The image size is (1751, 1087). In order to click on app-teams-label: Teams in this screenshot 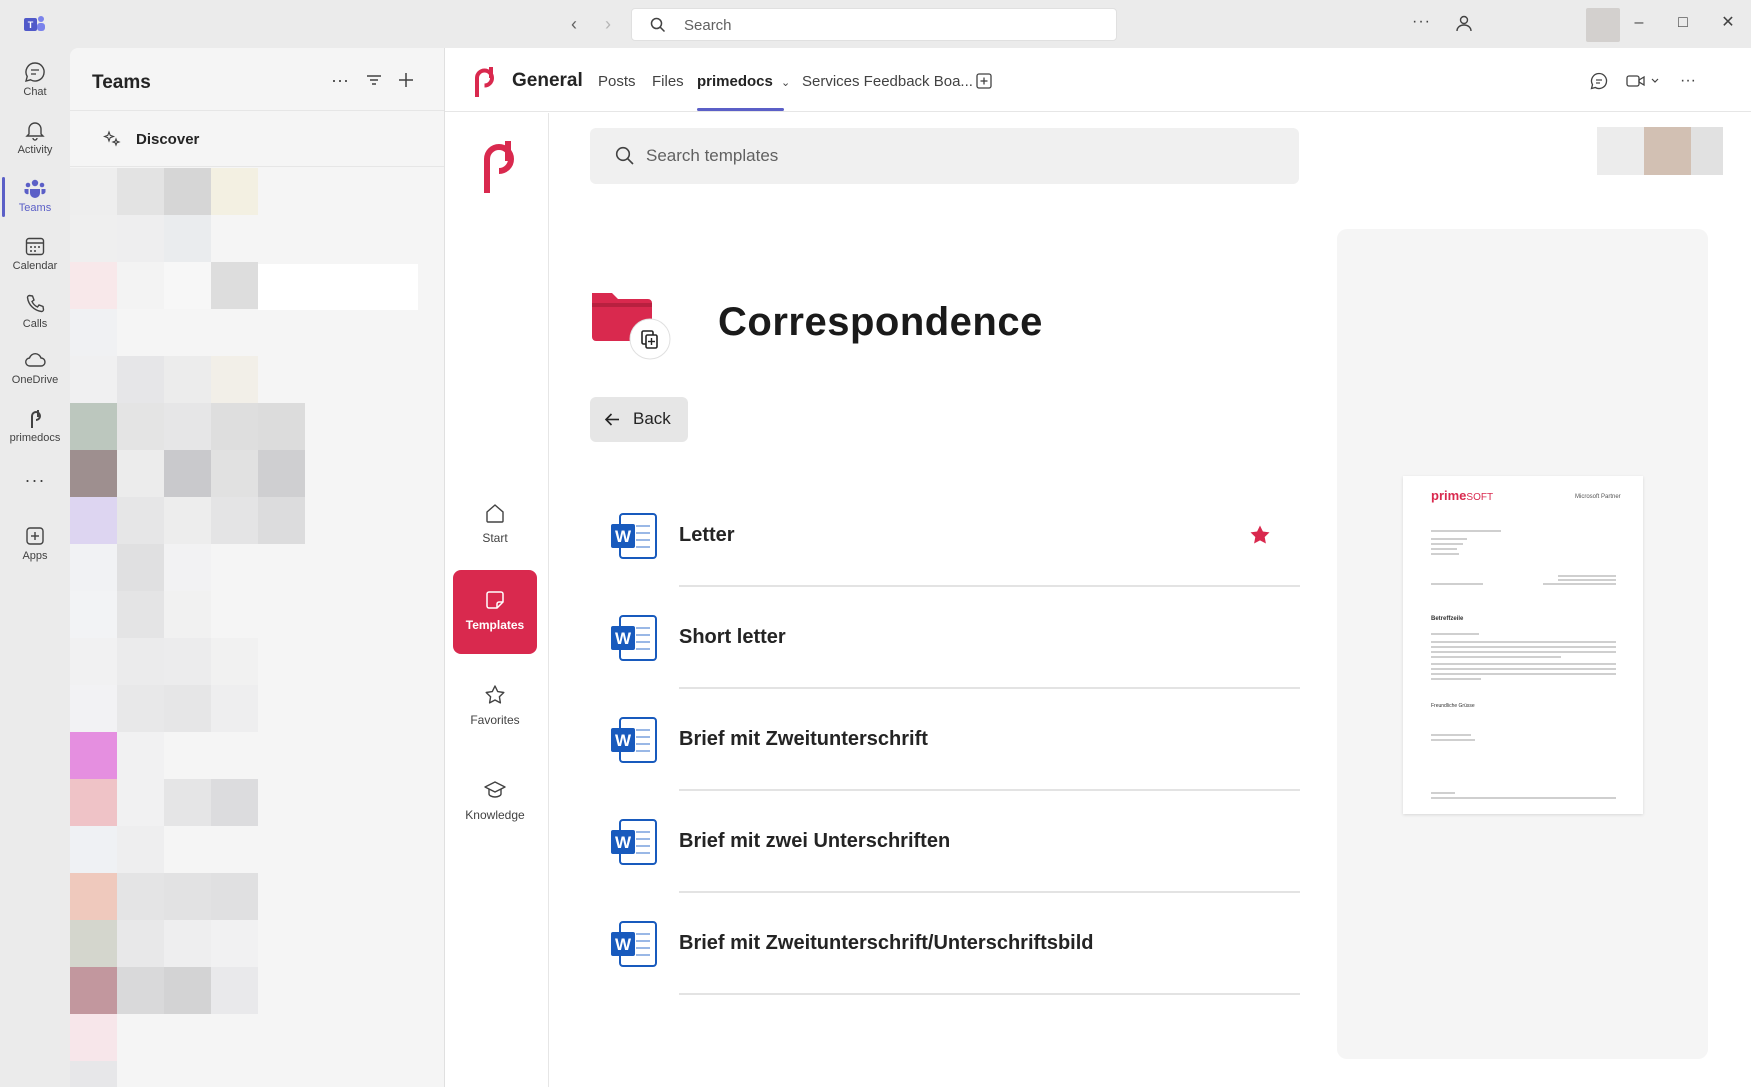, I will do `click(35, 208)`.